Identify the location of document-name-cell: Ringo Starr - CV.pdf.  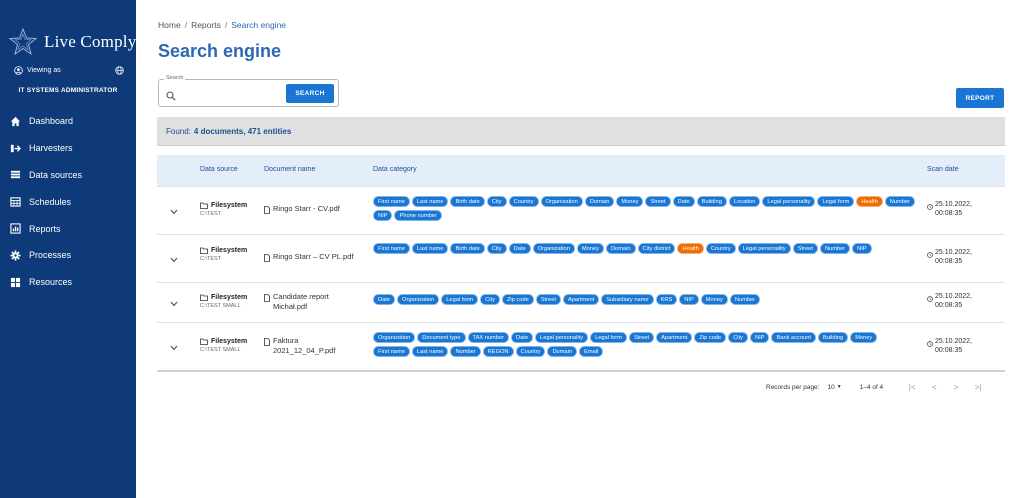
(311, 209).